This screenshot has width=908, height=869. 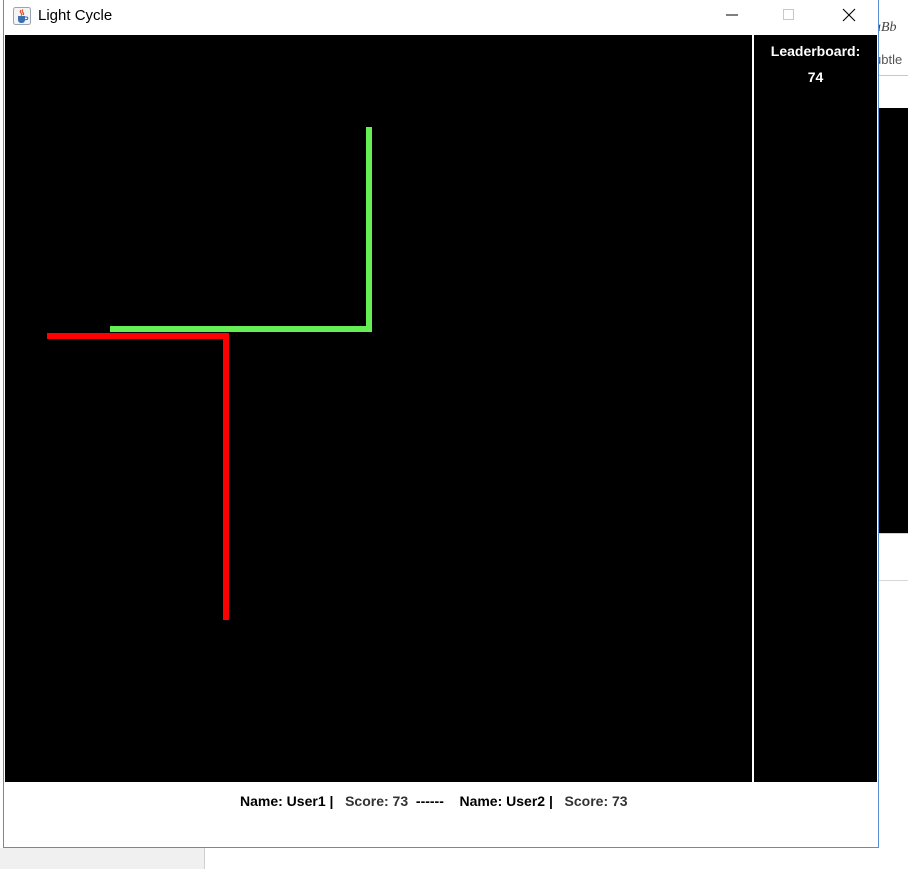 I want to click on leaderboard-panel: Leaderboard: 74, so click(x=815, y=408).